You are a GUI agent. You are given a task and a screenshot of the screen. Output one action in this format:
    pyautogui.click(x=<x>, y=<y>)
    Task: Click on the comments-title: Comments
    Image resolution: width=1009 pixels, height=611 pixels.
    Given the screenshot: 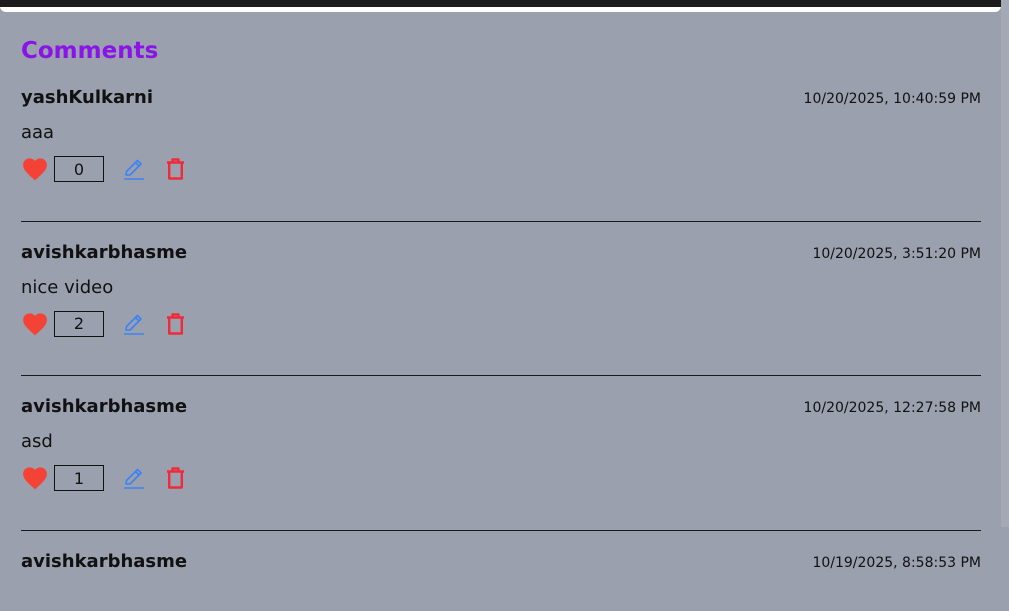 What is the action you would take?
    pyautogui.click(x=90, y=51)
    